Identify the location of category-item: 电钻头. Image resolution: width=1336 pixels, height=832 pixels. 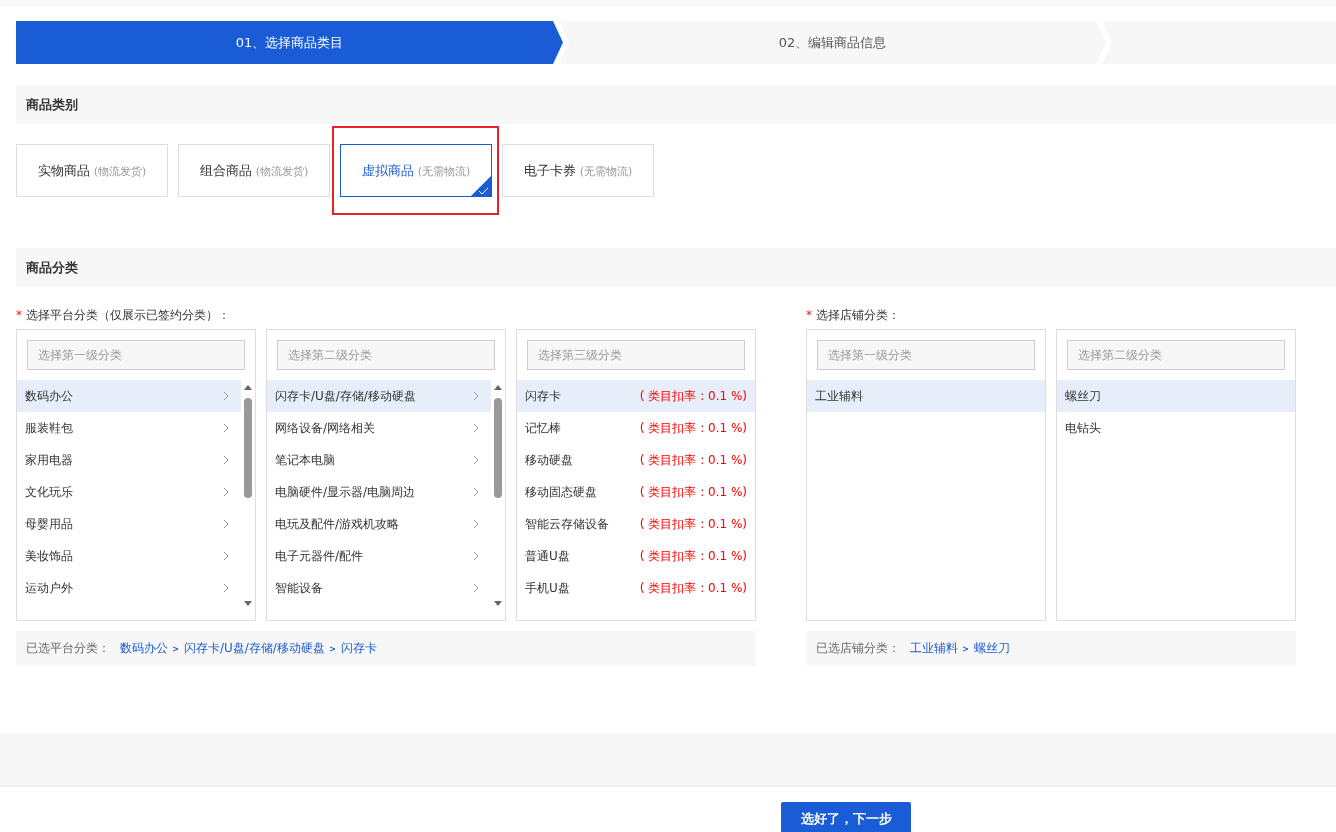
(1176, 428).